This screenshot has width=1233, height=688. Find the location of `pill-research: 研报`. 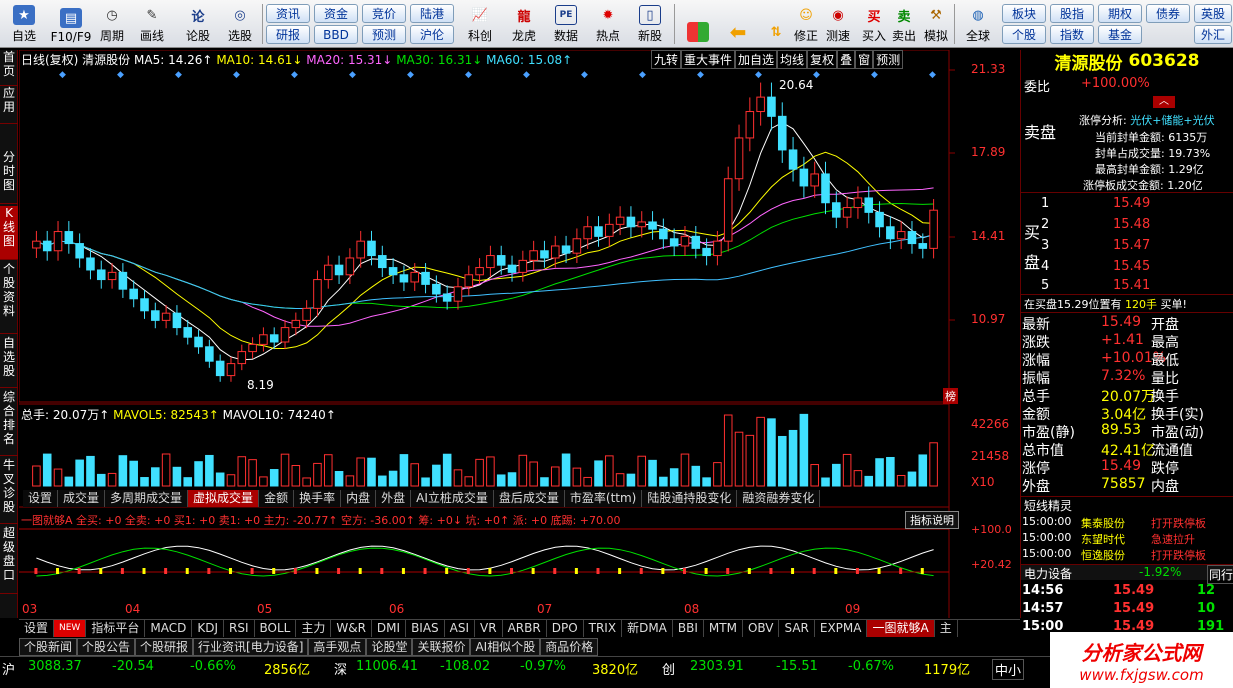

pill-research: 研报 is located at coordinates (288, 34).